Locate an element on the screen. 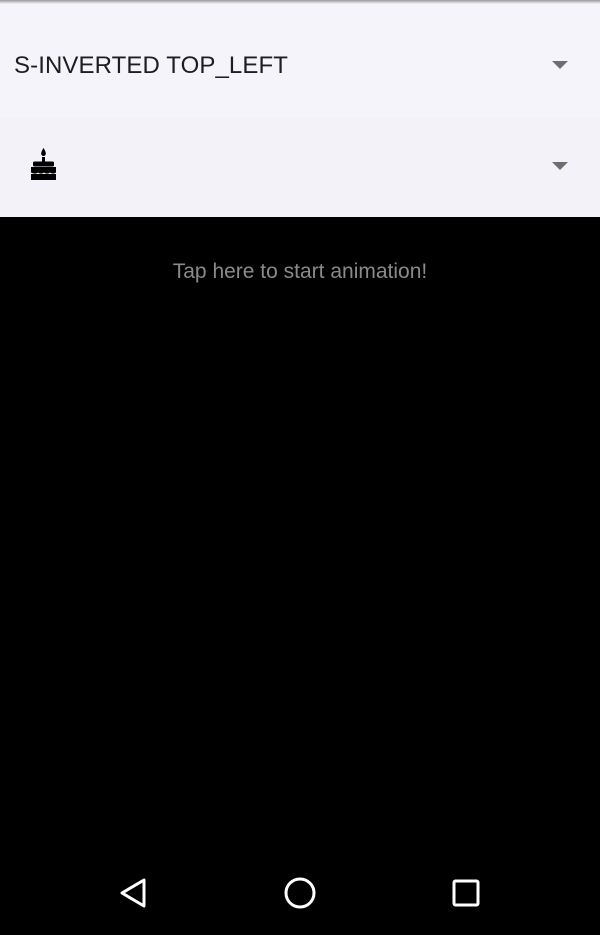 The width and height of the screenshot is (600, 935). back-triangle-icon is located at coordinates (133, 892).